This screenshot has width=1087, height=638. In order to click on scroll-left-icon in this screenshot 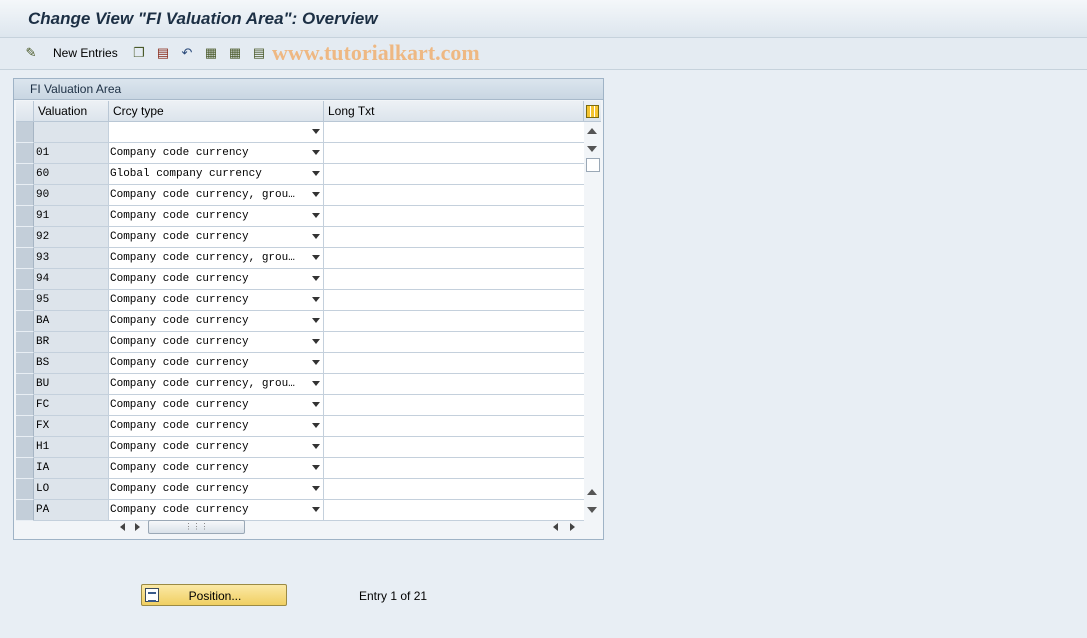, I will do `click(122, 527)`.